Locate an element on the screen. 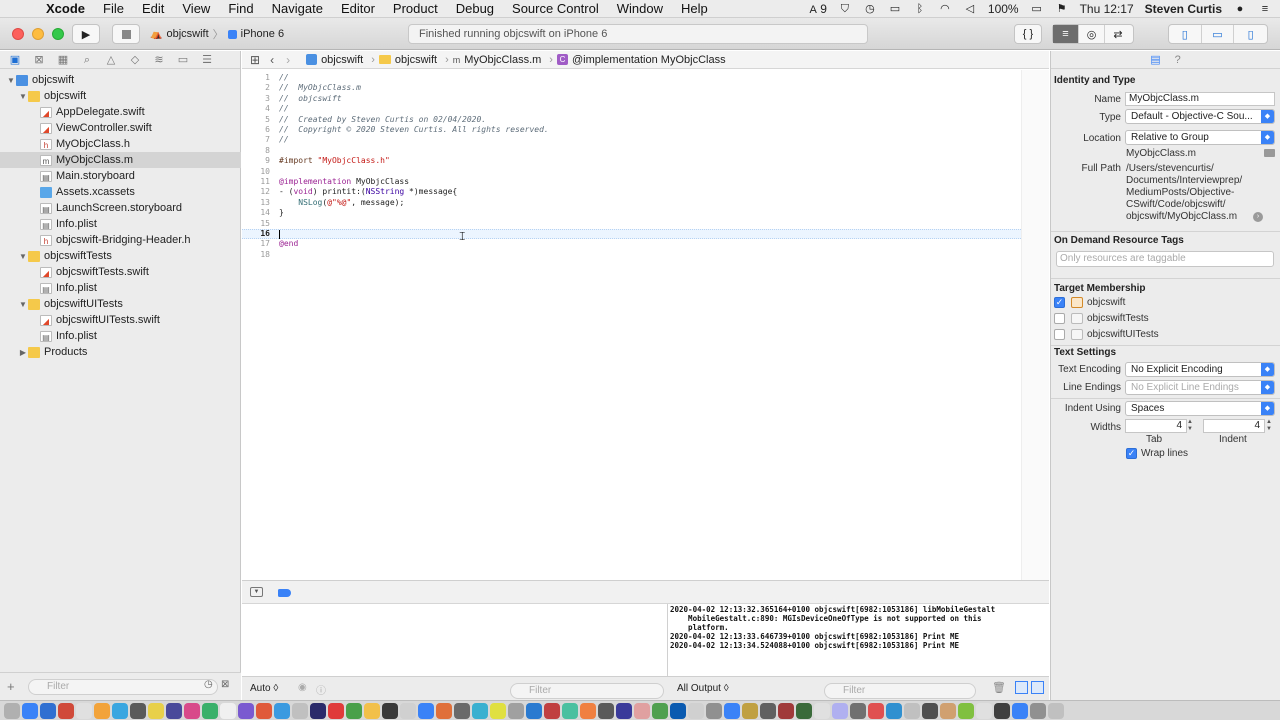 Image resolution: width=1280 pixels, height=720 pixels. menu-view: View is located at coordinates (196, 8).